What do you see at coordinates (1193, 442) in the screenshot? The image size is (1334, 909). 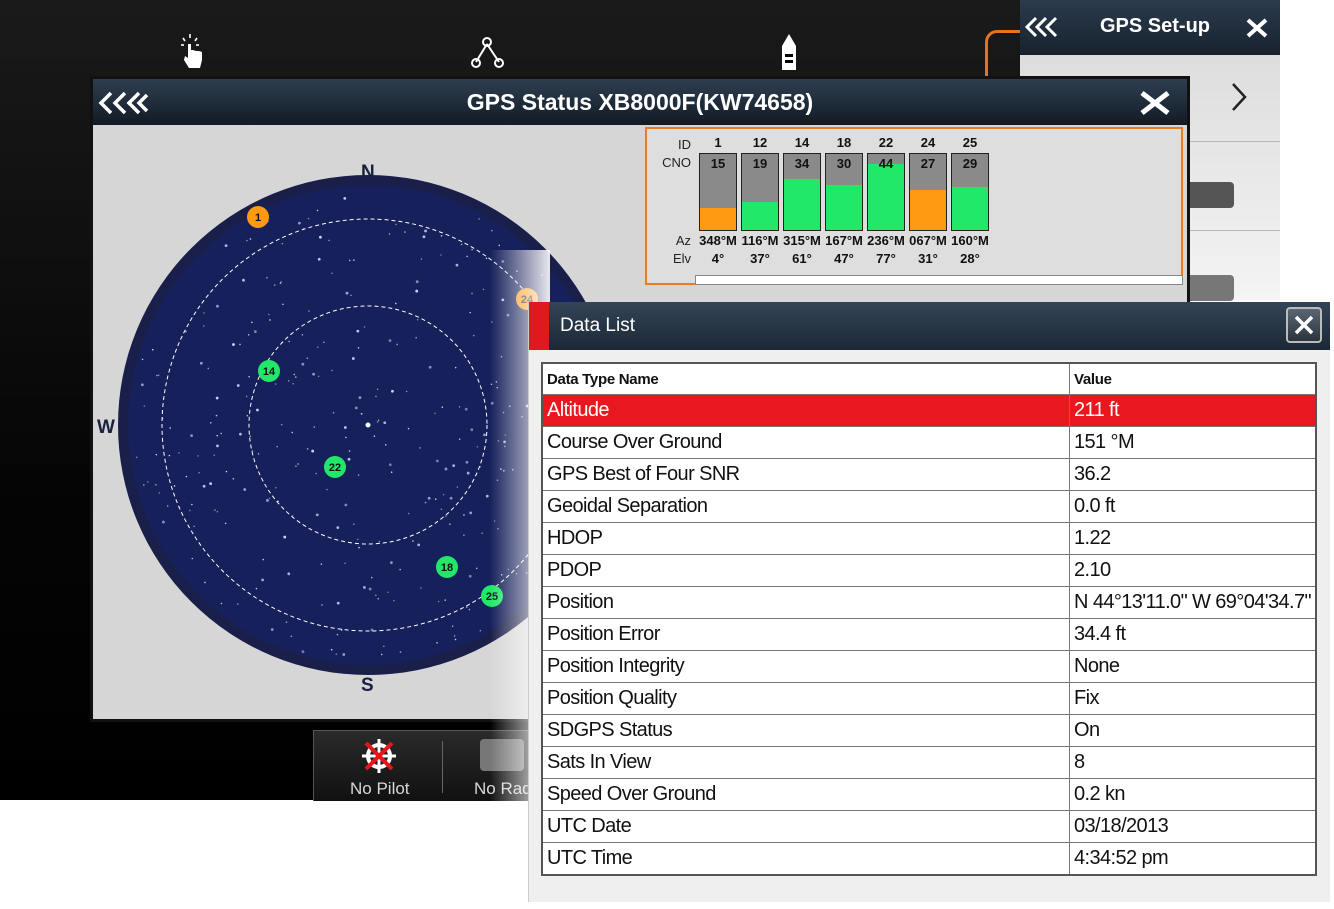 I see `data-value: 151 °M` at bounding box center [1193, 442].